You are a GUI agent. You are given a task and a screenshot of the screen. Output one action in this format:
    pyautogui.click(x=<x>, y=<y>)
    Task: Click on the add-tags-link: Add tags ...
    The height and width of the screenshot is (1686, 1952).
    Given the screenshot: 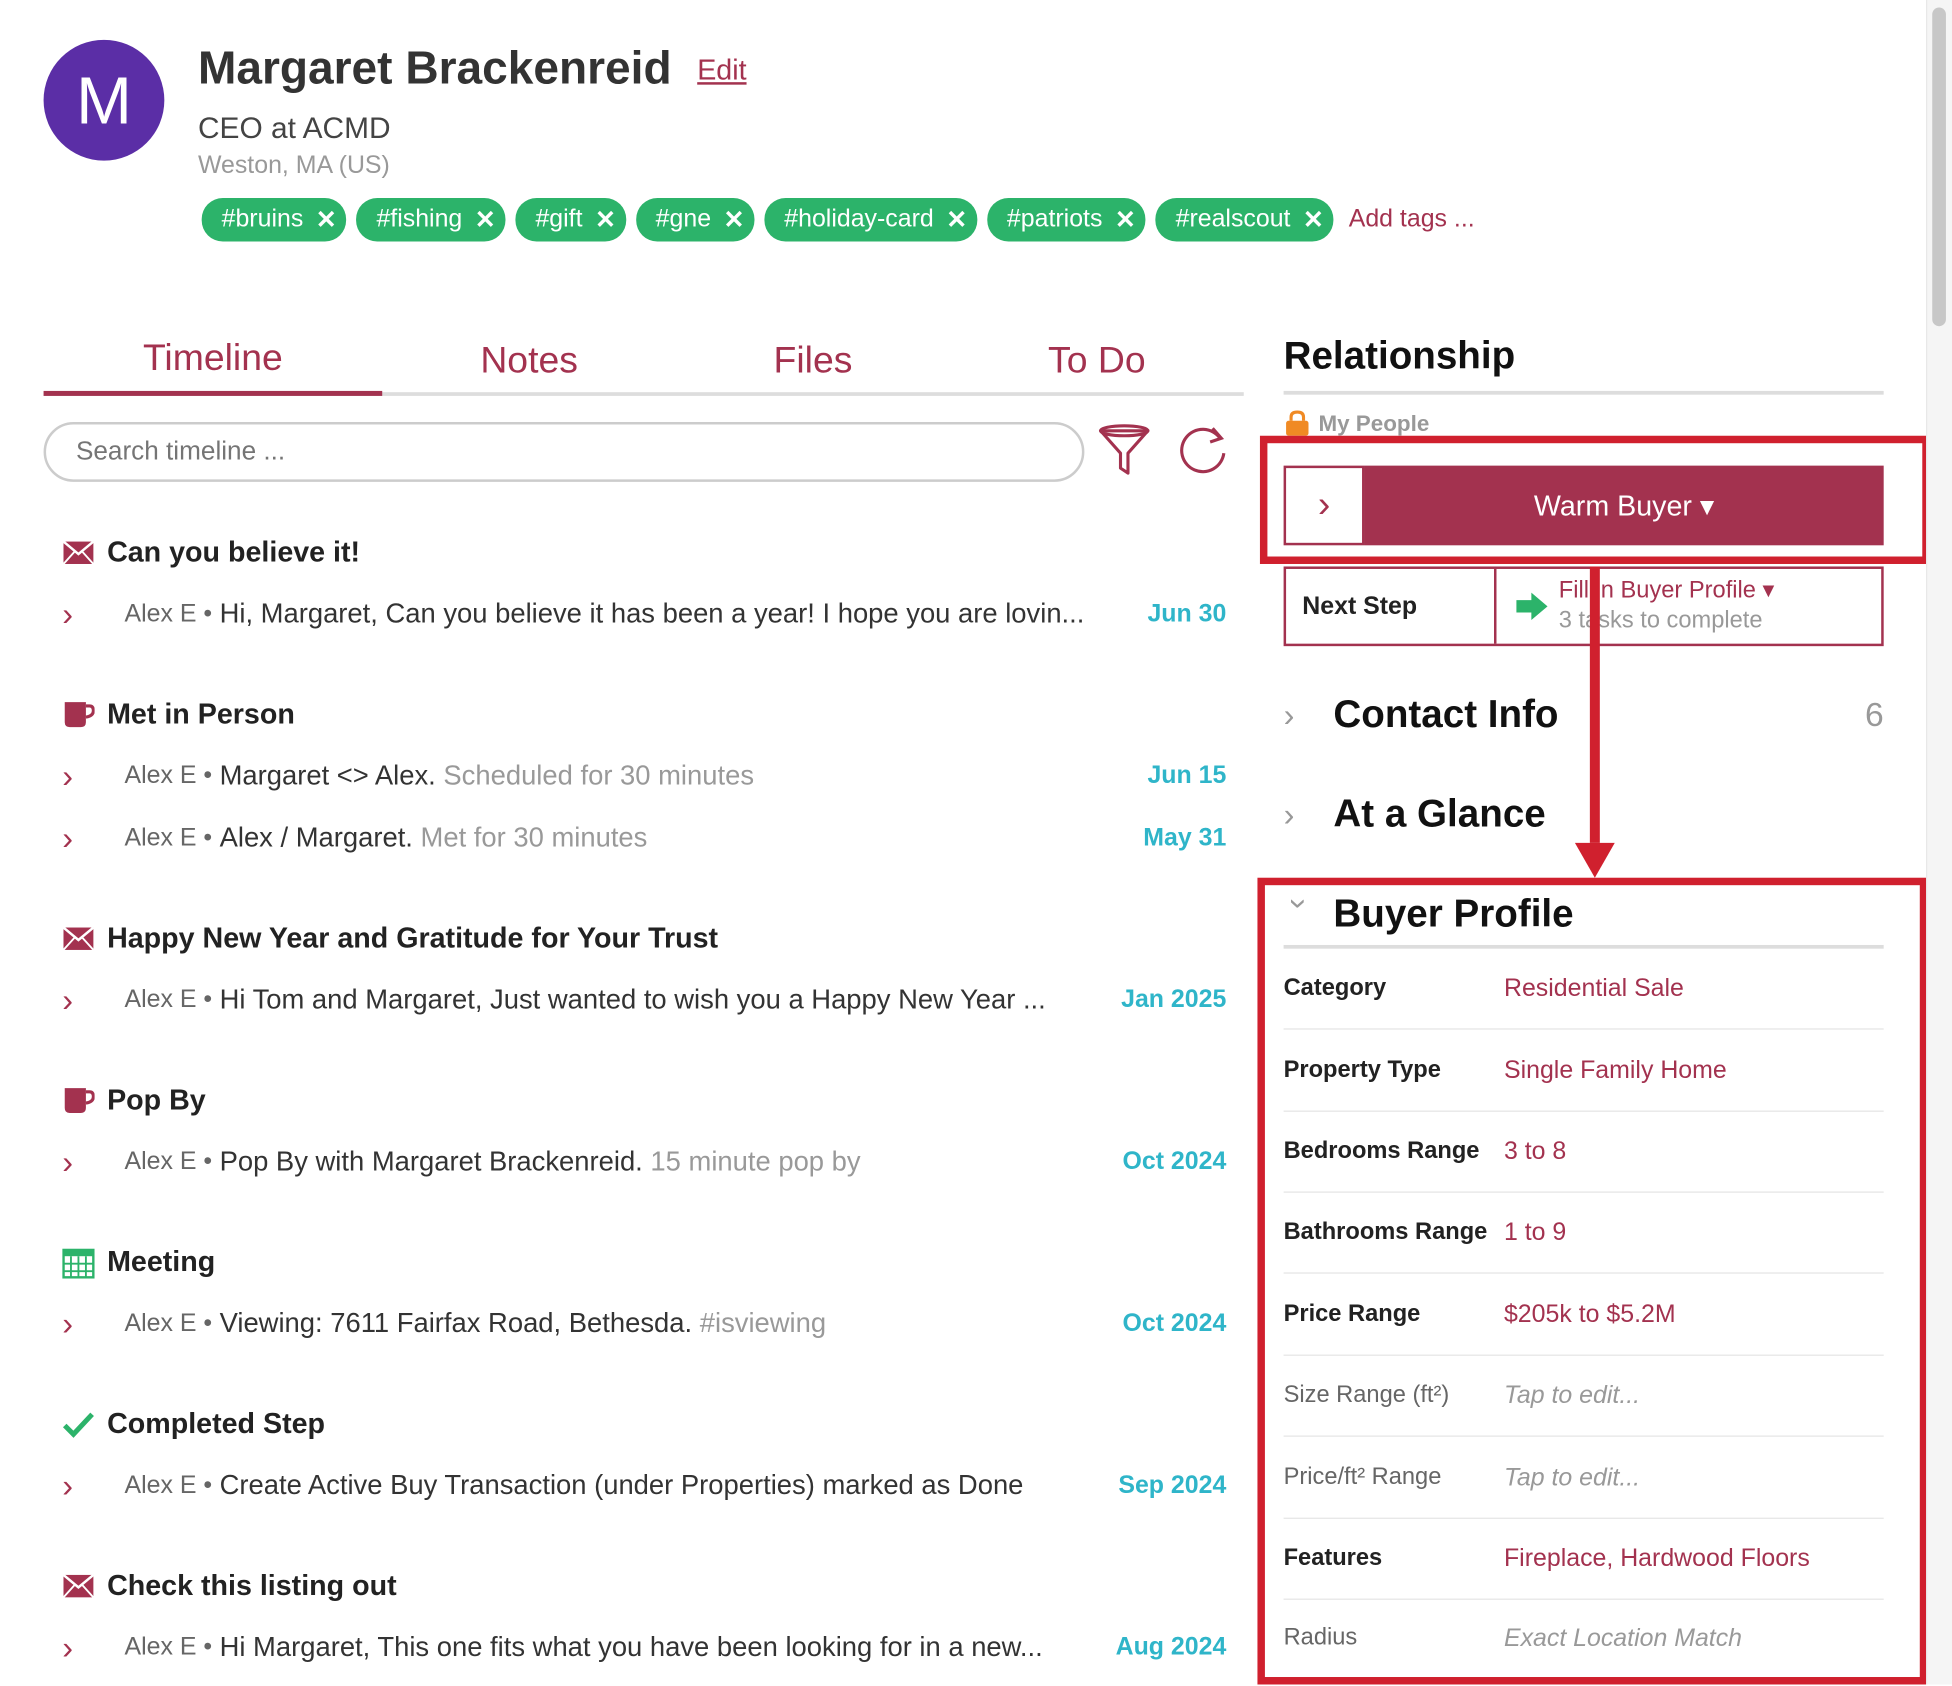 What is the action you would take?
    pyautogui.click(x=1412, y=219)
    